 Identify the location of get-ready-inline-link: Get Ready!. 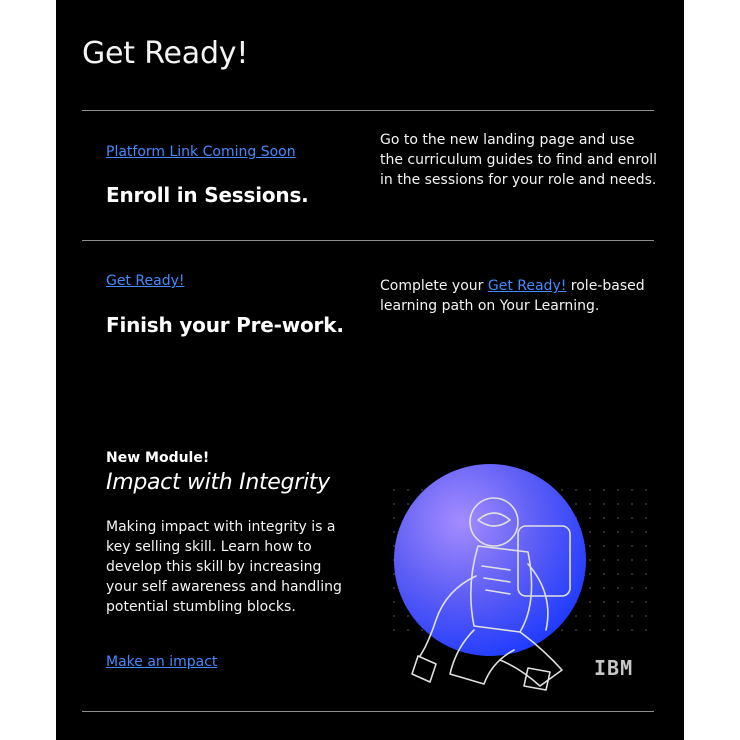
(527, 286).